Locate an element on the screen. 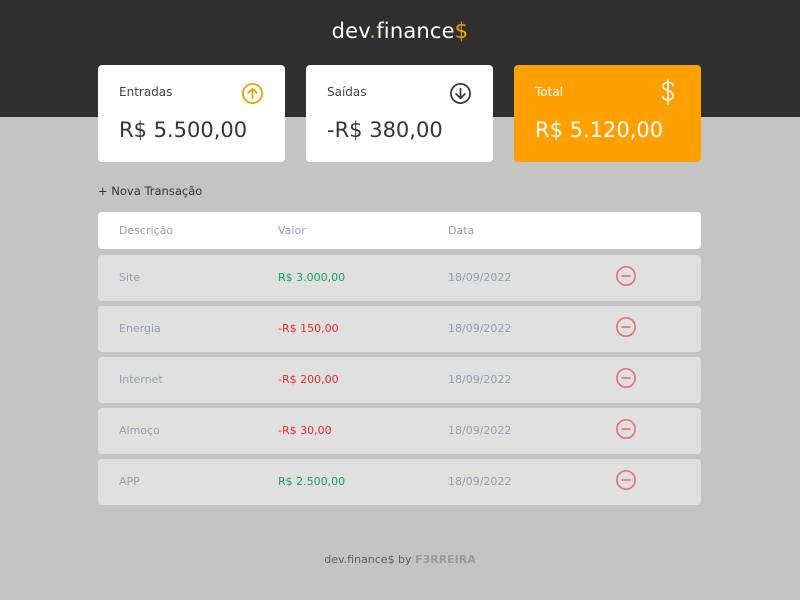 The height and width of the screenshot is (600, 800). header-value: Valor is located at coordinates (292, 230).